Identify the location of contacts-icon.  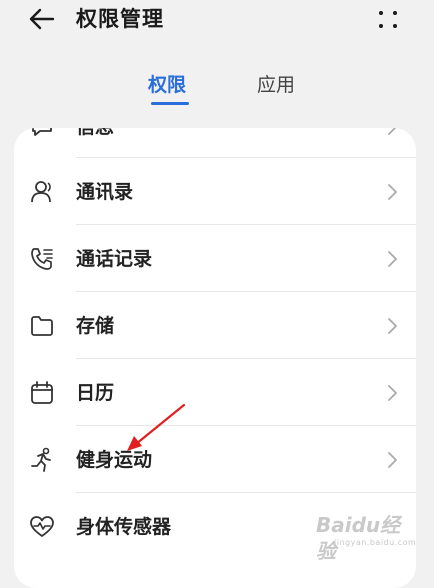
(42, 192).